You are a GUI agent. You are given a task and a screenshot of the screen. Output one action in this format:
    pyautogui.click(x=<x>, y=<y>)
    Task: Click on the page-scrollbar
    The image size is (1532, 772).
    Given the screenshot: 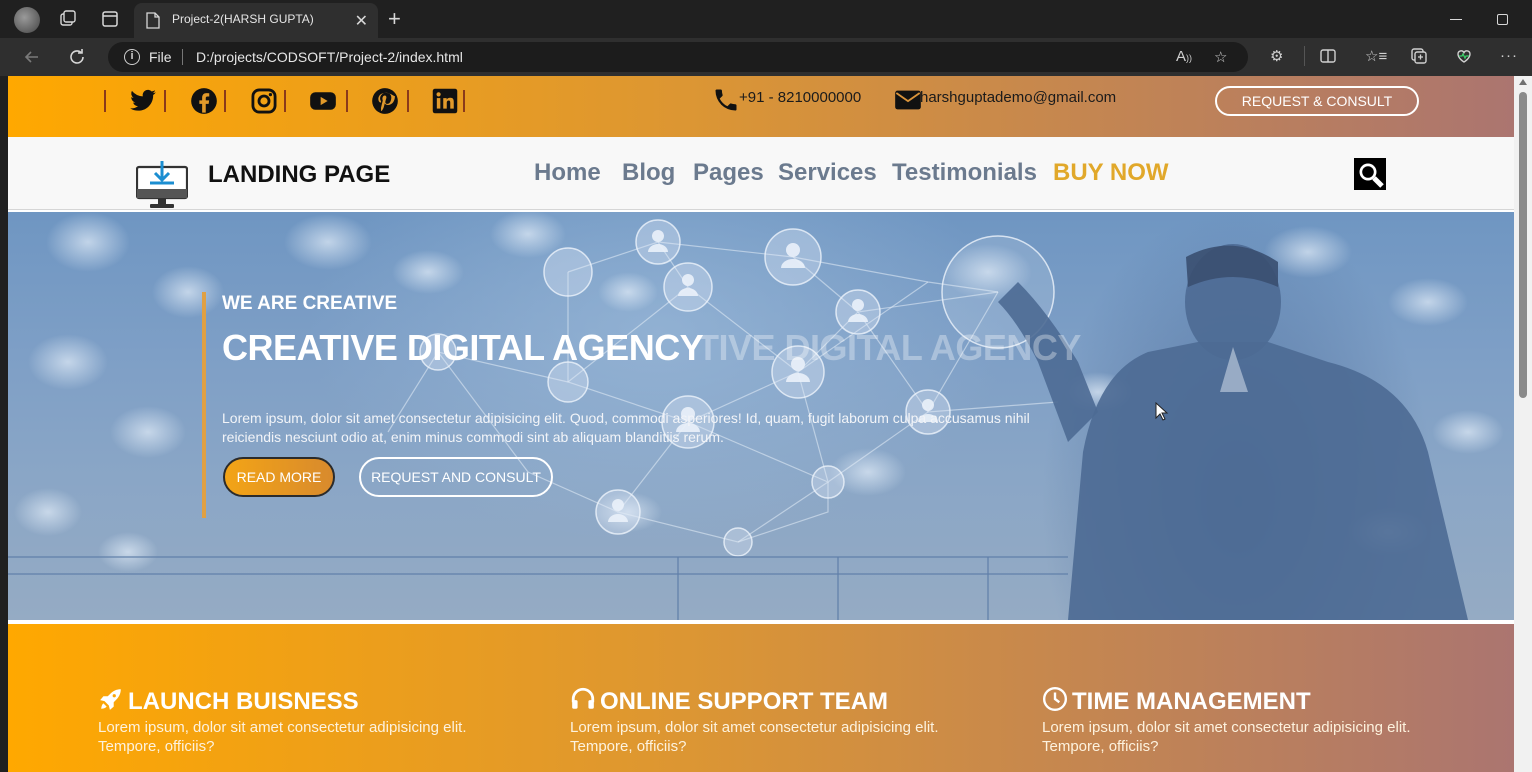 What is the action you would take?
    pyautogui.click(x=1523, y=424)
    